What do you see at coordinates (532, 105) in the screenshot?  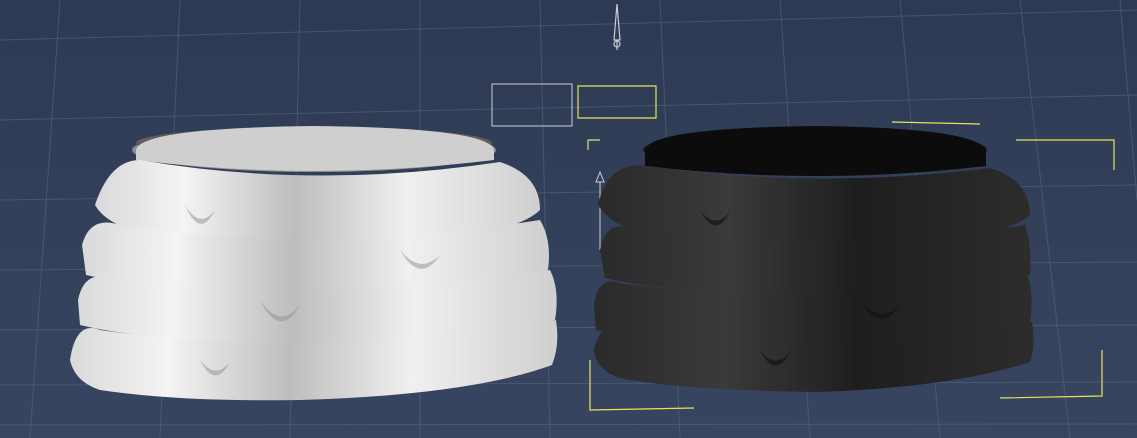 I see `bbox-white` at bounding box center [532, 105].